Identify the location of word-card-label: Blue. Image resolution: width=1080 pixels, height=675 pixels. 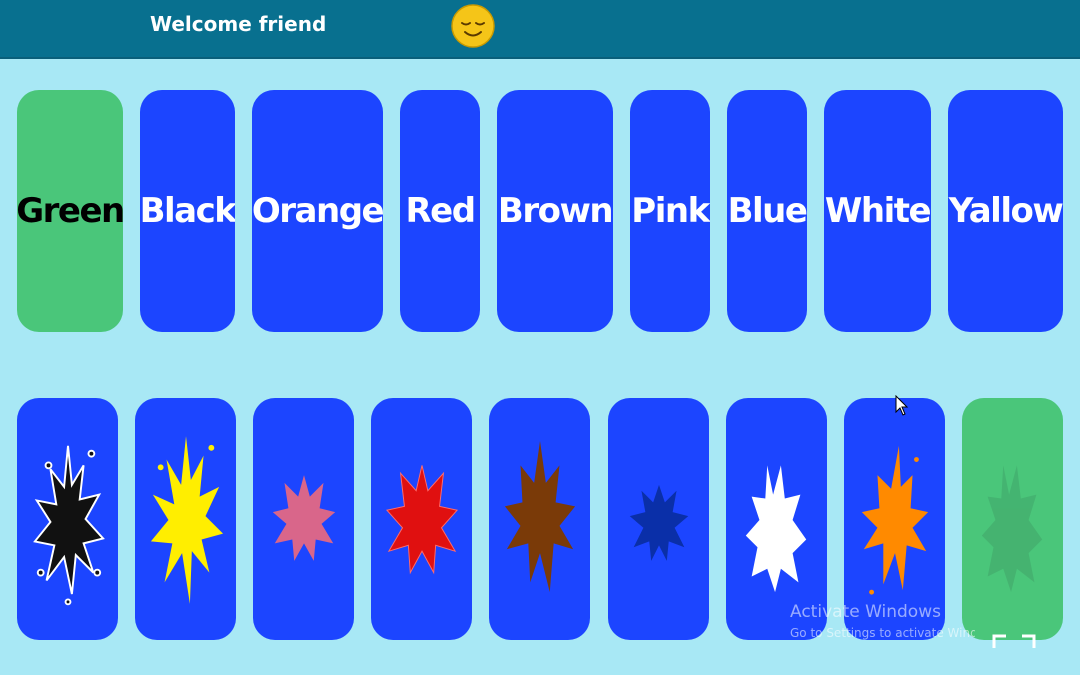
(767, 211).